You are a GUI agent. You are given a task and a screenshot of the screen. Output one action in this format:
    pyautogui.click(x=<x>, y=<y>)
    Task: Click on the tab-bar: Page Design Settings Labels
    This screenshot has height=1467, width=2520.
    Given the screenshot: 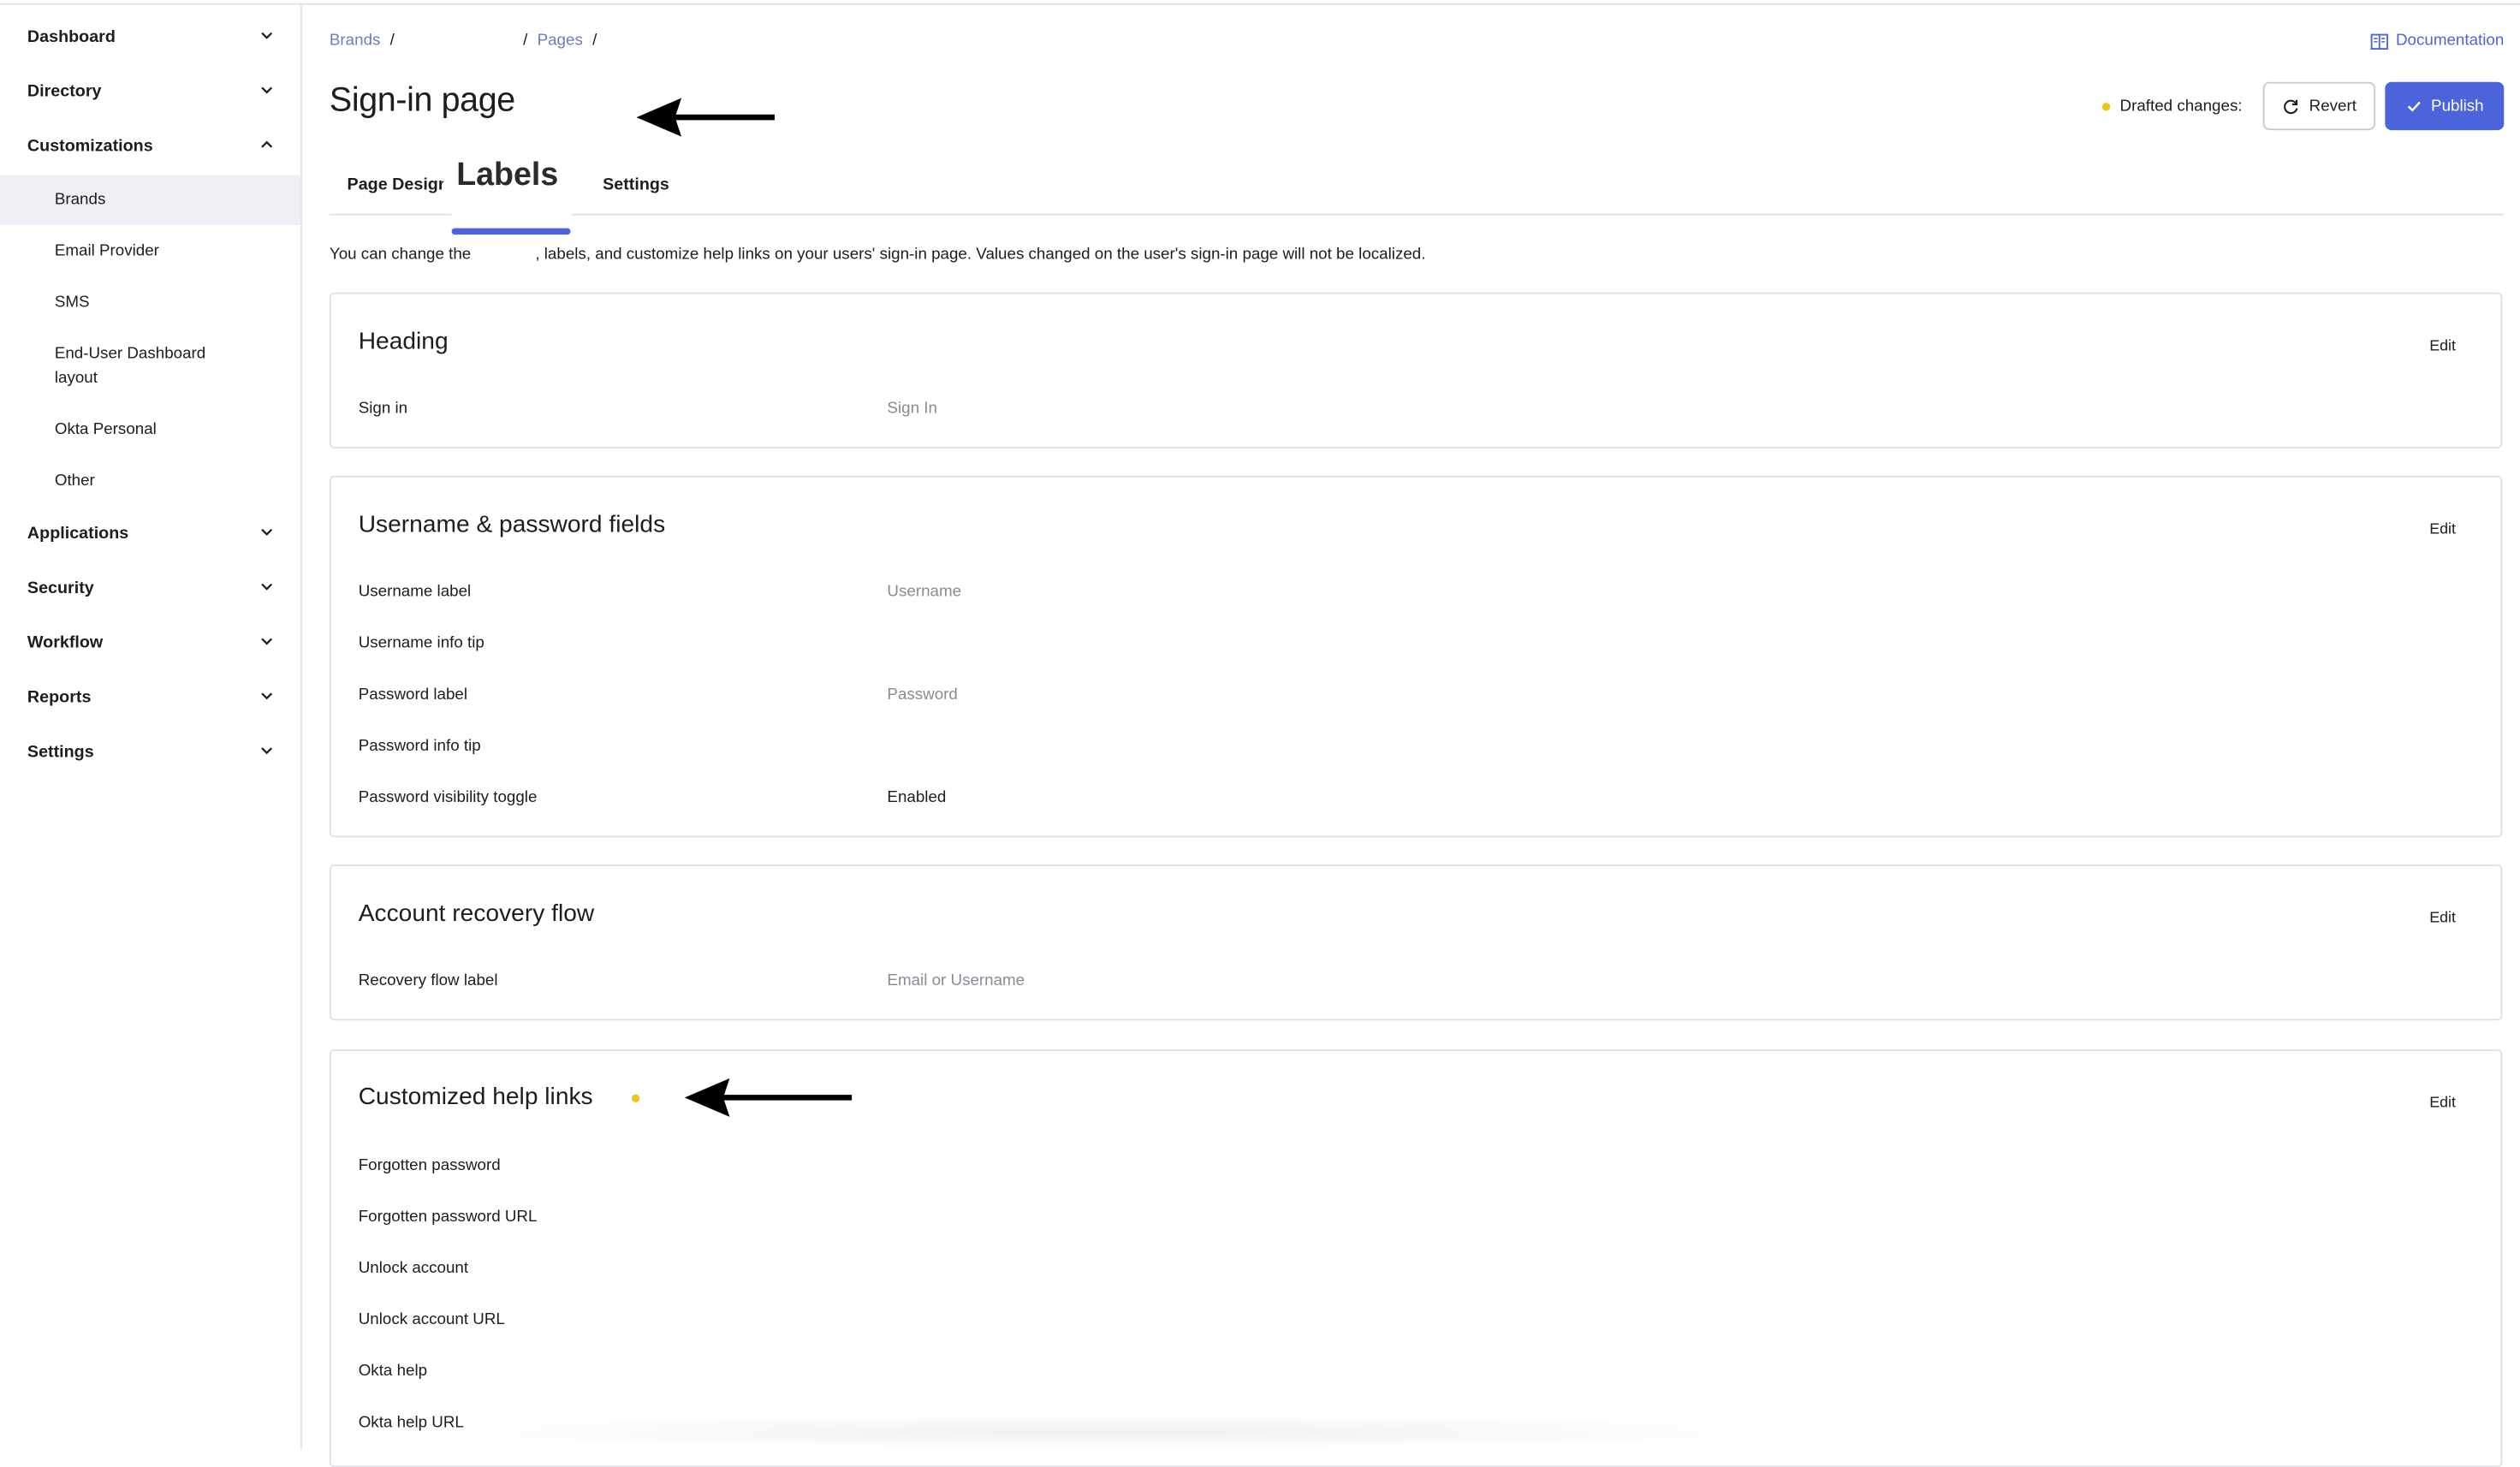 What is the action you would take?
    pyautogui.click(x=1417, y=194)
    